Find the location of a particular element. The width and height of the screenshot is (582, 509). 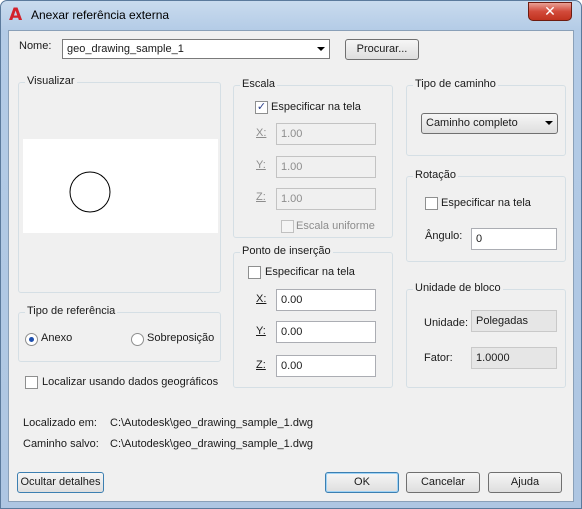

close-button: ✕ is located at coordinates (550, 11).